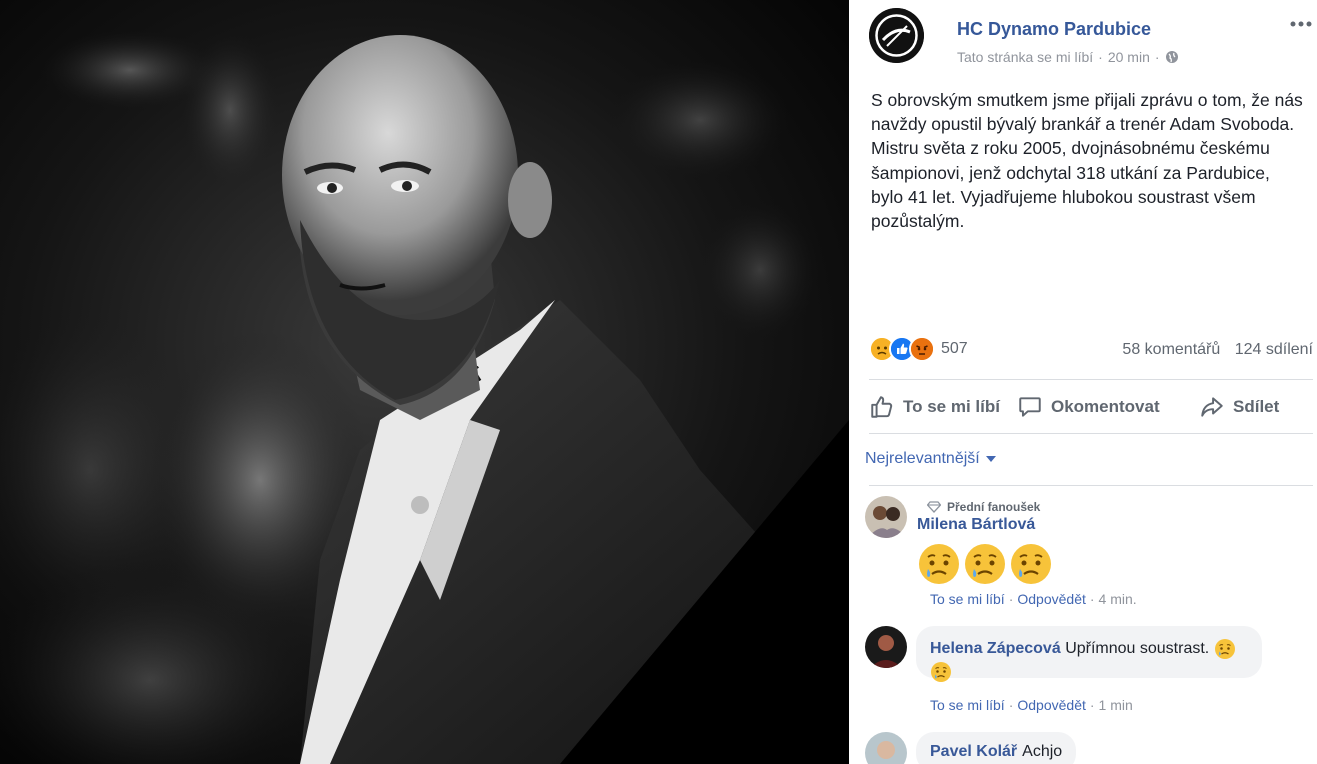 Image resolution: width=1317 pixels, height=764 pixels. Describe the element at coordinates (1171, 349) in the screenshot. I see `comments-count-link: 58 komentářů` at that location.